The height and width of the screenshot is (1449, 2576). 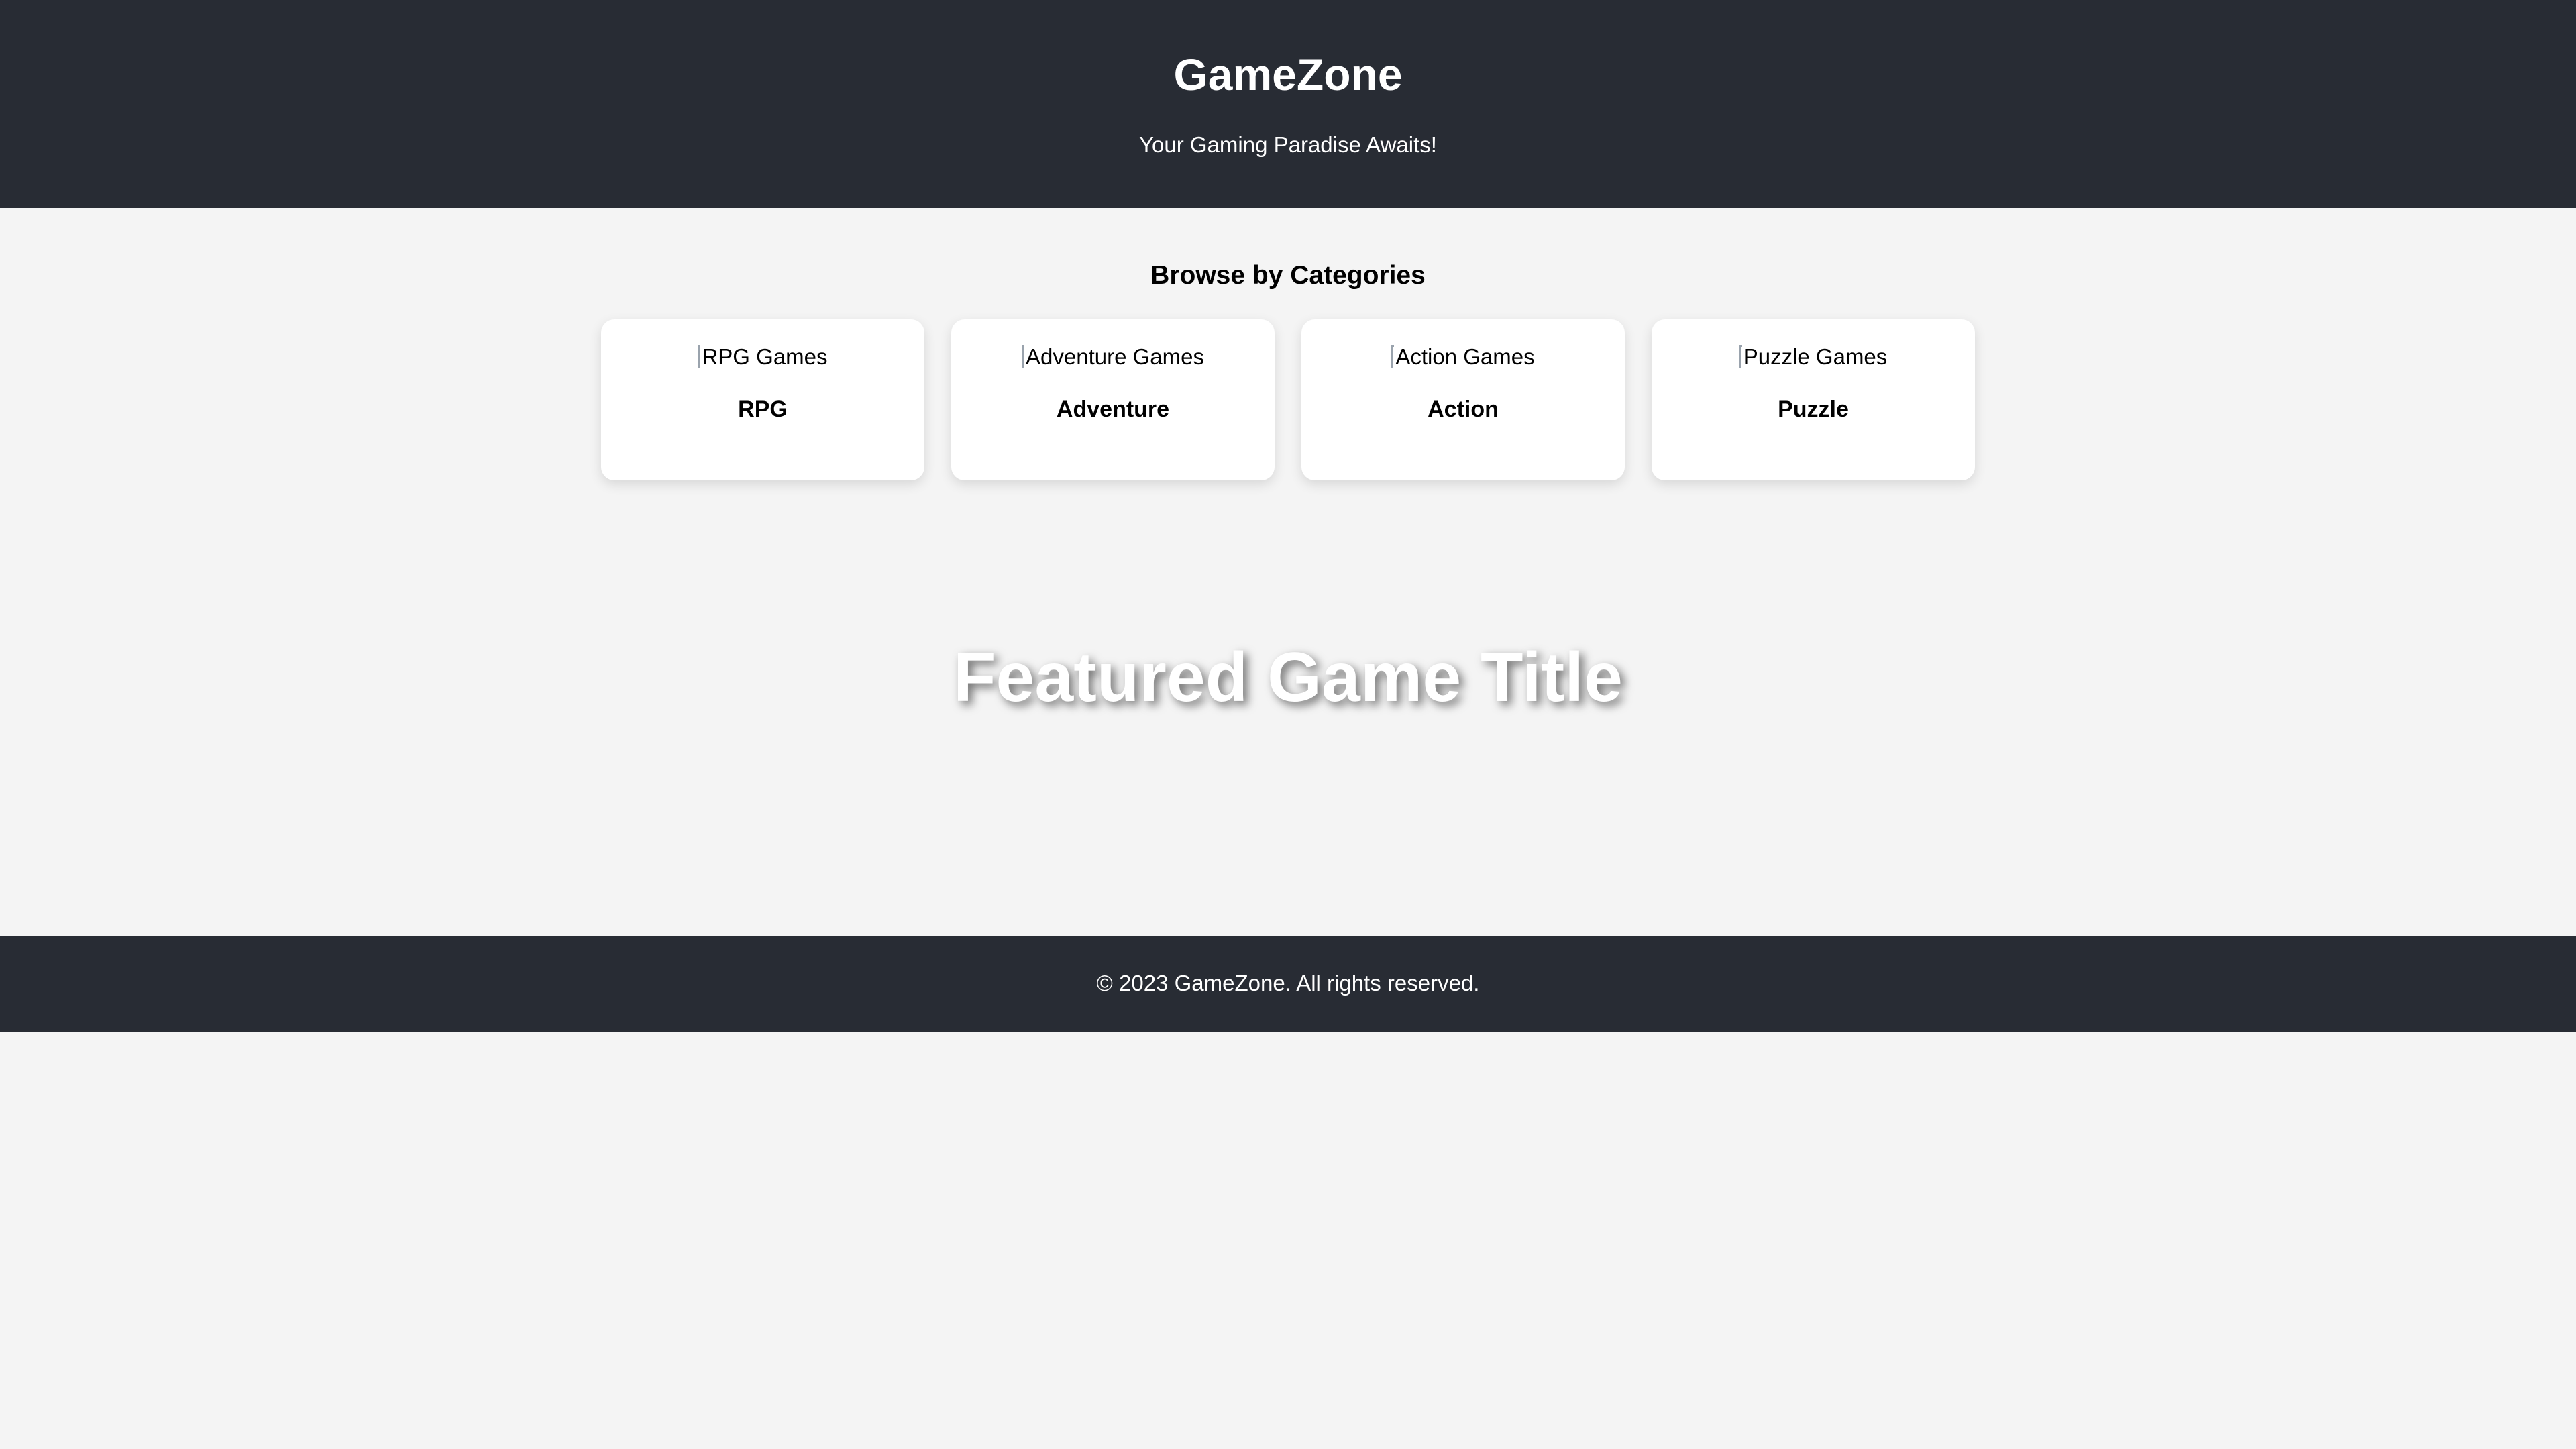 I want to click on category-card-rpg: RPG Games RPG, so click(x=762, y=399).